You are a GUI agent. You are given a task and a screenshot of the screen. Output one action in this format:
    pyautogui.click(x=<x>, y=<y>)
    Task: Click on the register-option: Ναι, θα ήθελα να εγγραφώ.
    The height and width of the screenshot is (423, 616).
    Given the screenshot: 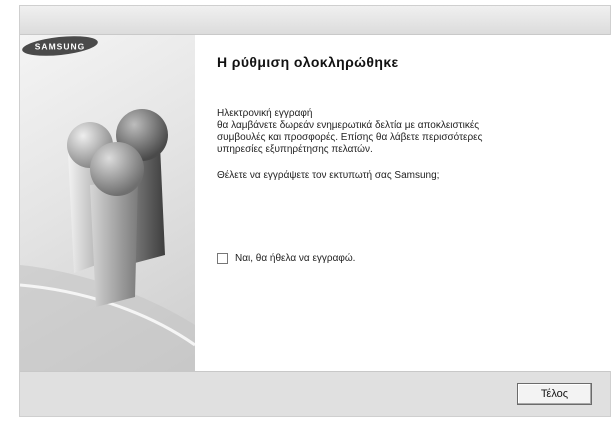 What is the action you would take?
    pyautogui.click(x=286, y=258)
    